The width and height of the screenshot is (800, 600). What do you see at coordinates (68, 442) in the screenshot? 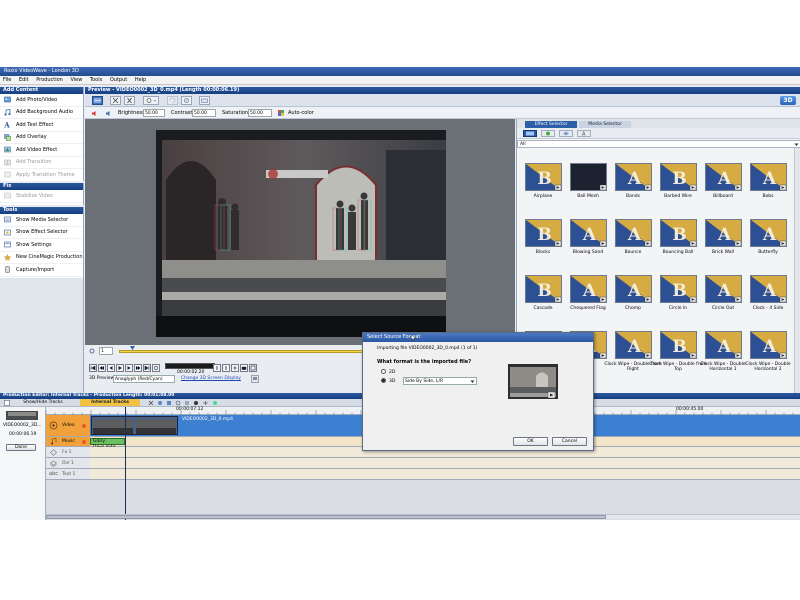
I see `music-track-header: Music` at bounding box center [68, 442].